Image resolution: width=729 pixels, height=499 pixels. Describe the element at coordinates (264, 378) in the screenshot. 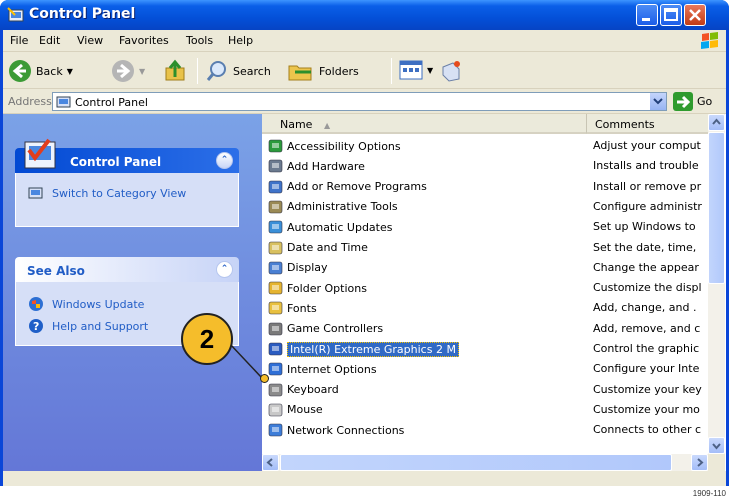

I see `callout-dot` at that location.